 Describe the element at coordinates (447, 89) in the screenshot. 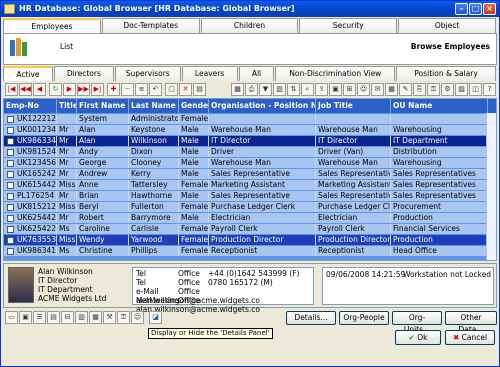

I see `settings-icon: ⚙` at that location.